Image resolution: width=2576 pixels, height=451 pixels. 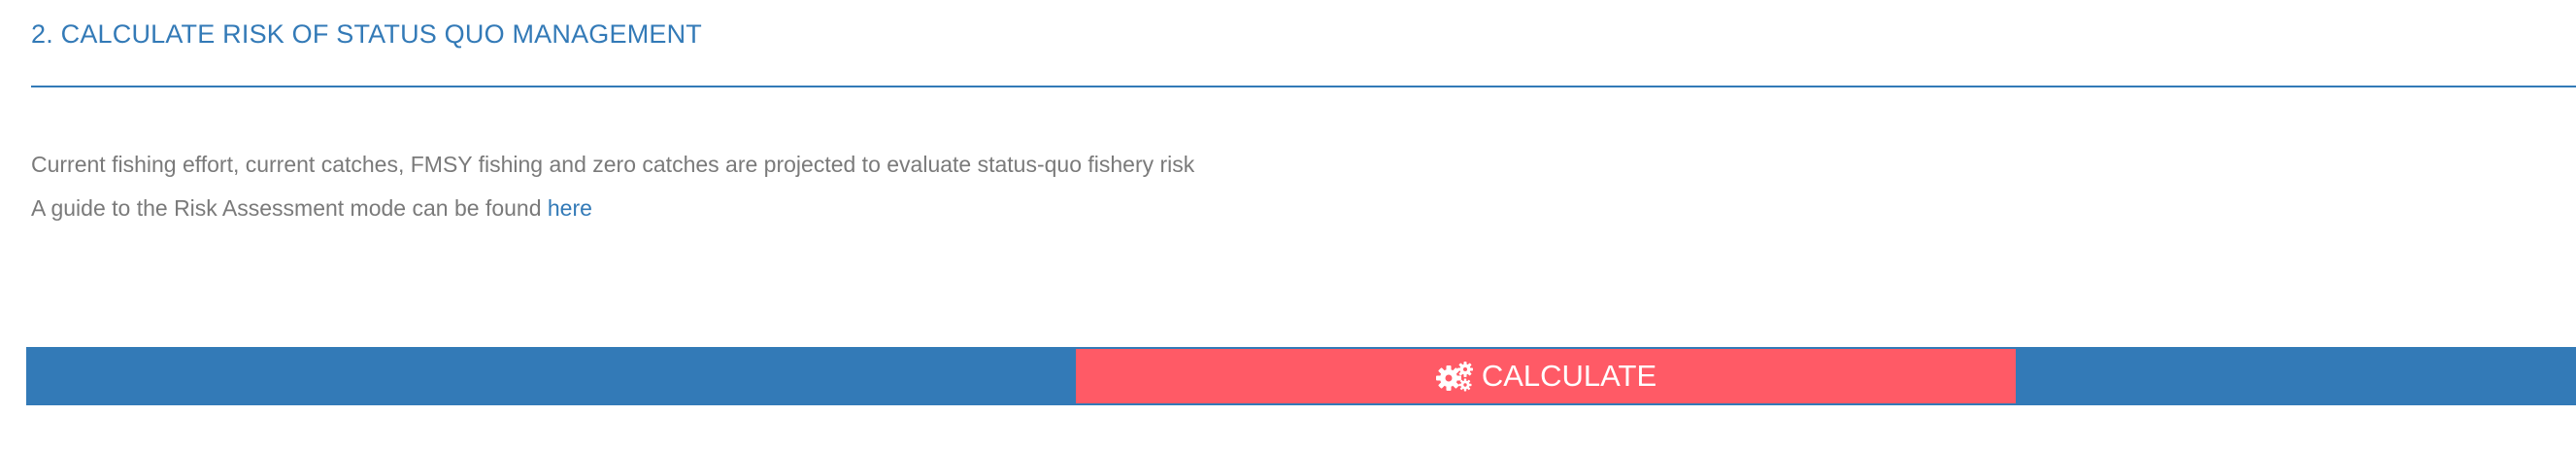 What do you see at coordinates (1304, 86) in the screenshot?
I see `section-divider` at bounding box center [1304, 86].